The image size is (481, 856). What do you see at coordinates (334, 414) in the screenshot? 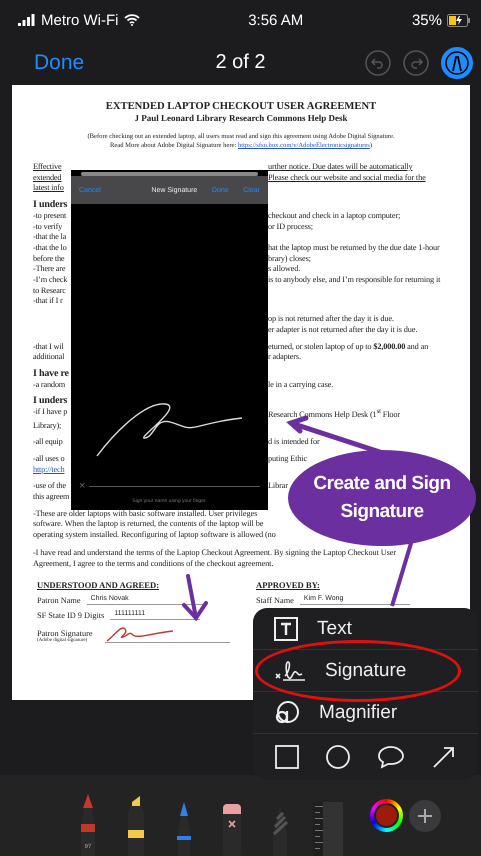
I see `document-text: Research Commons Help Desk (1$^{st}$ Floor` at bounding box center [334, 414].